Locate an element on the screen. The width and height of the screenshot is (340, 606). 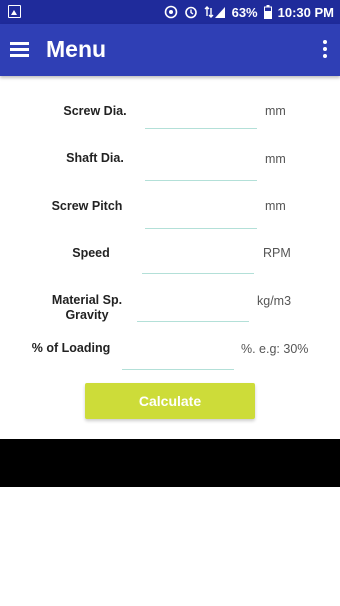
hotspot-icon is located at coordinates (170, 12).